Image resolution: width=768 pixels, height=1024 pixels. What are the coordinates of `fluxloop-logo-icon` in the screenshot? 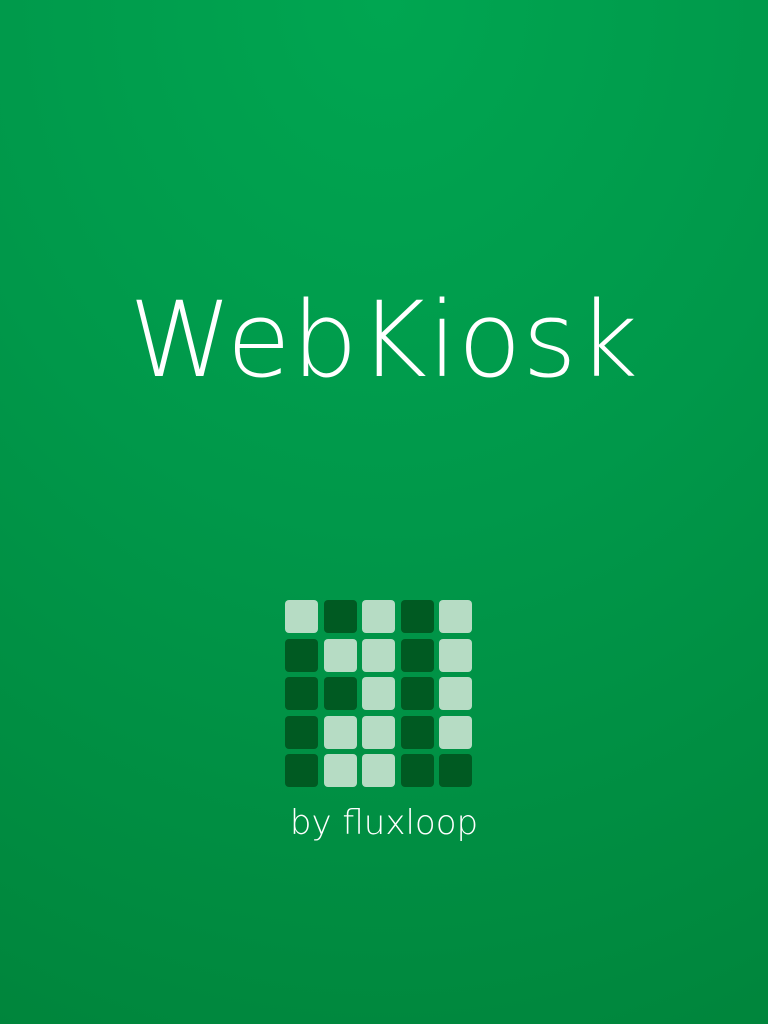 It's located at (379, 694).